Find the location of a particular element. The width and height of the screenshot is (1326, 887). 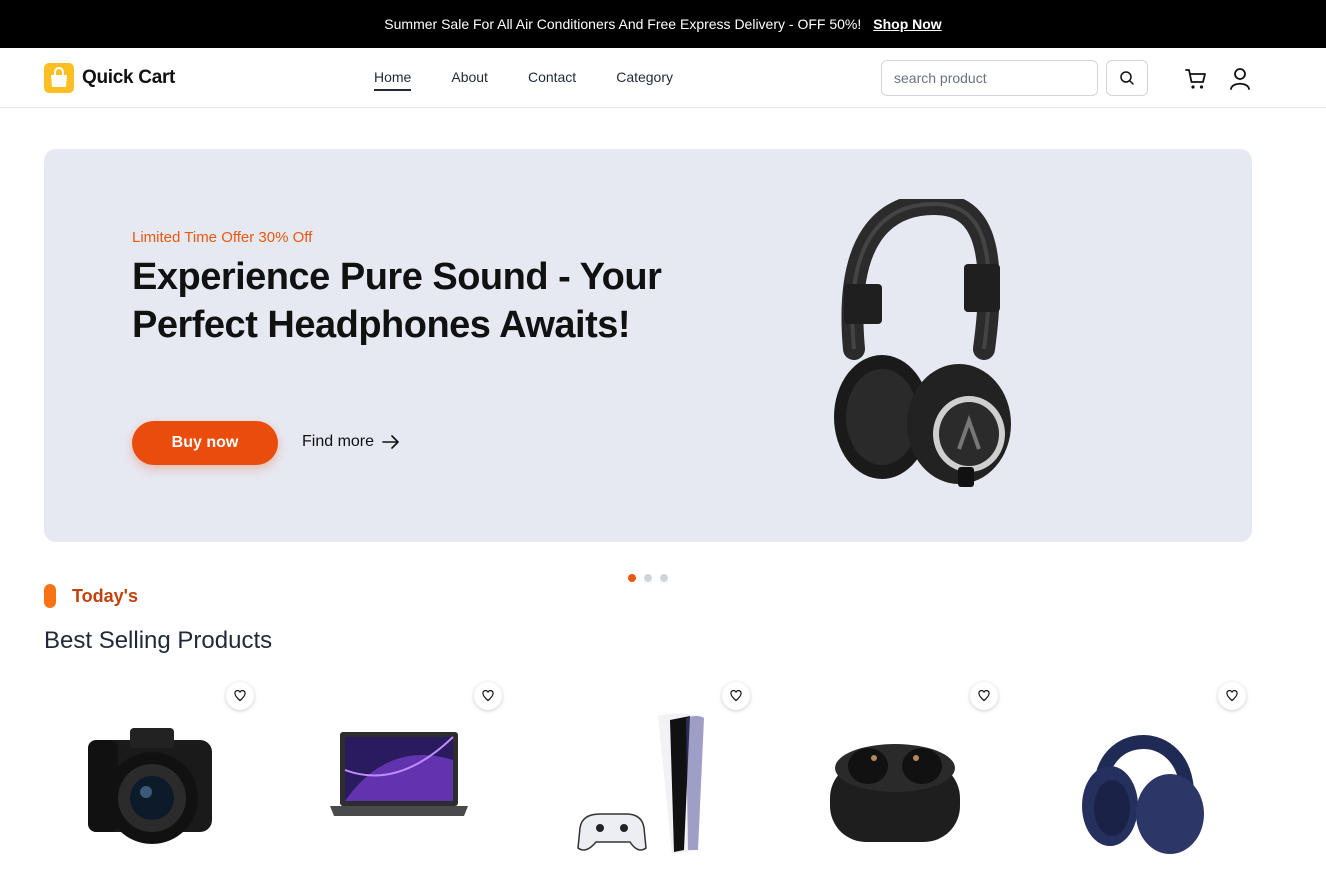

brand-name: Quick Cart is located at coordinates (129, 77).